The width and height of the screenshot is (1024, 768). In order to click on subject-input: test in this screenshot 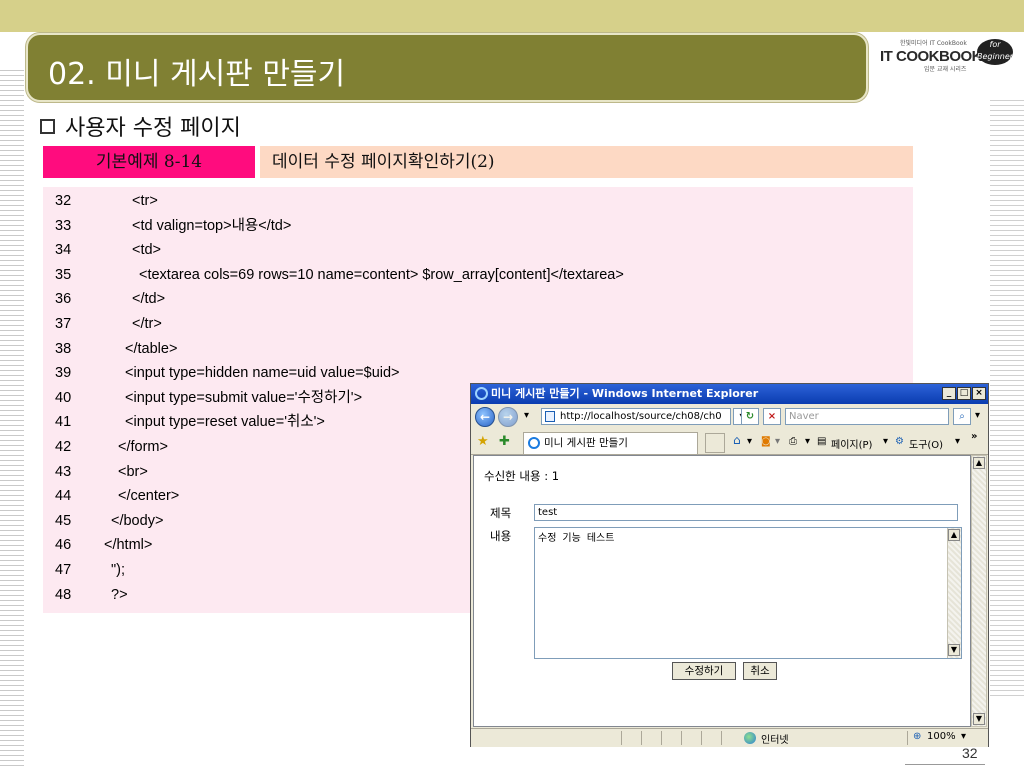, I will do `click(746, 512)`.